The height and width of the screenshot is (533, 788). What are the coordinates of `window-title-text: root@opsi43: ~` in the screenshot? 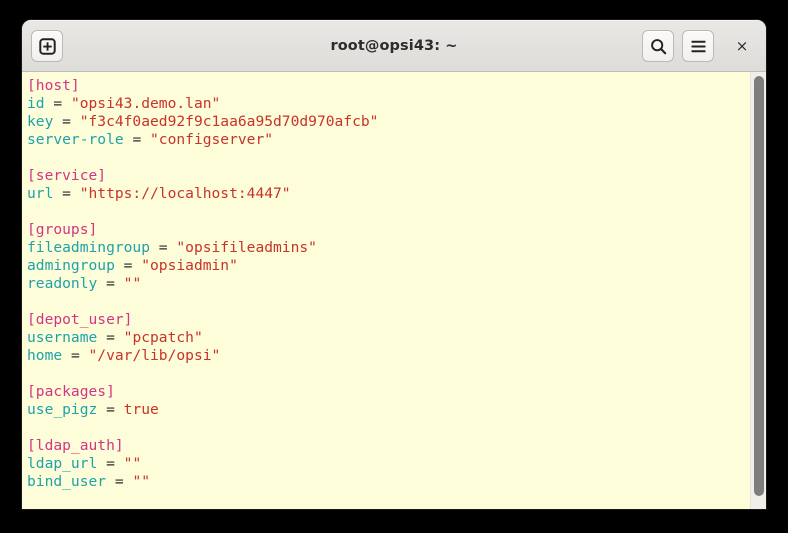 It's located at (394, 46).